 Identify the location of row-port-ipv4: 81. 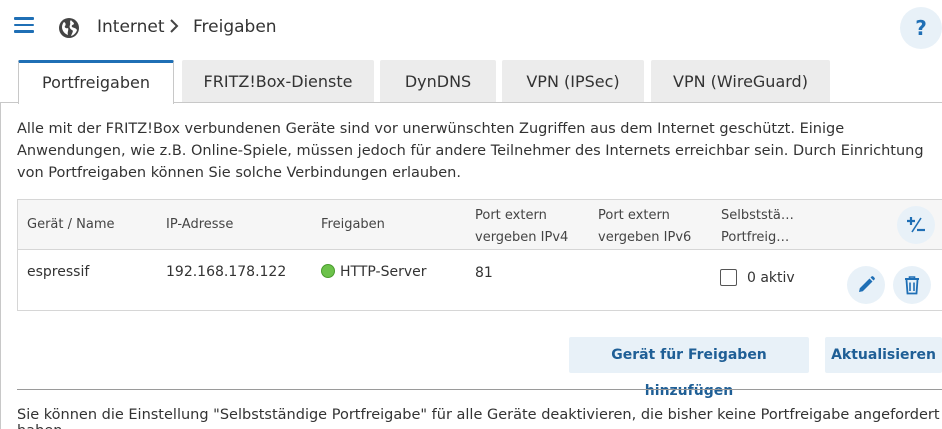
(484, 273).